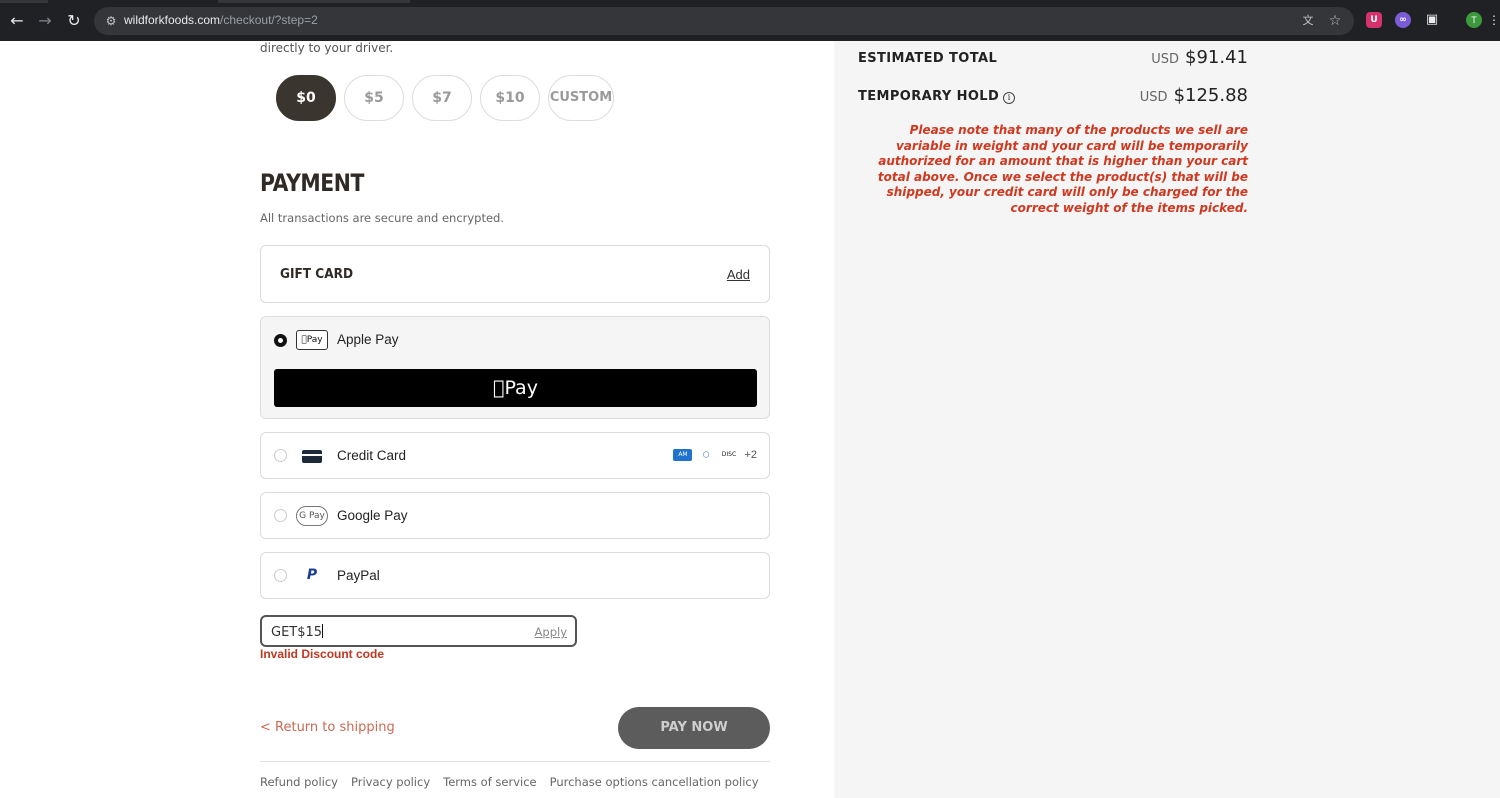 The width and height of the screenshot is (1500, 798). Describe the element at coordinates (1216, 57) in the screenshot. I see `estimated-total-amount: $91.41` at that location.